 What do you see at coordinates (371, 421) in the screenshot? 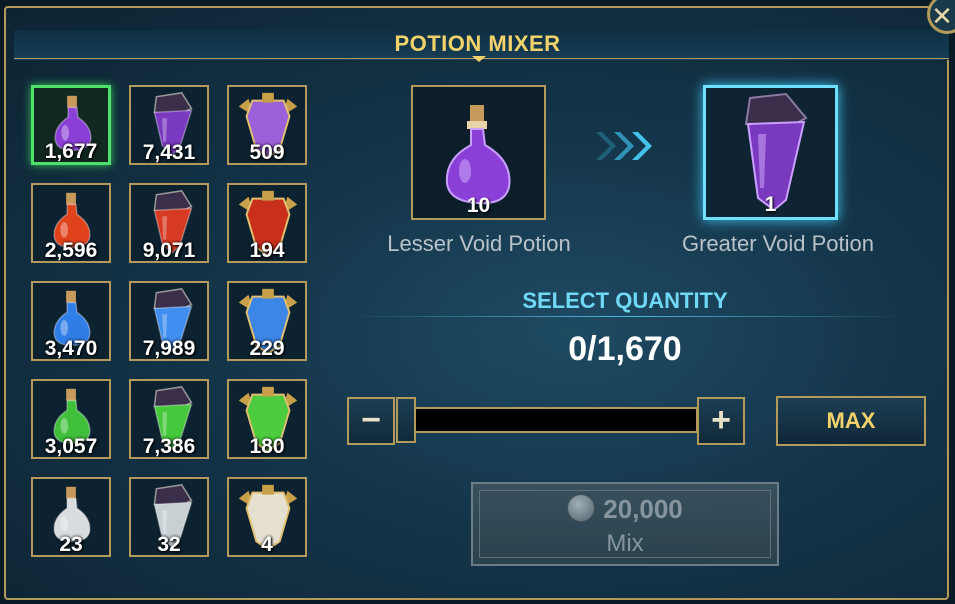
I see `decrease-button: −` at bounding box center [371, 421].